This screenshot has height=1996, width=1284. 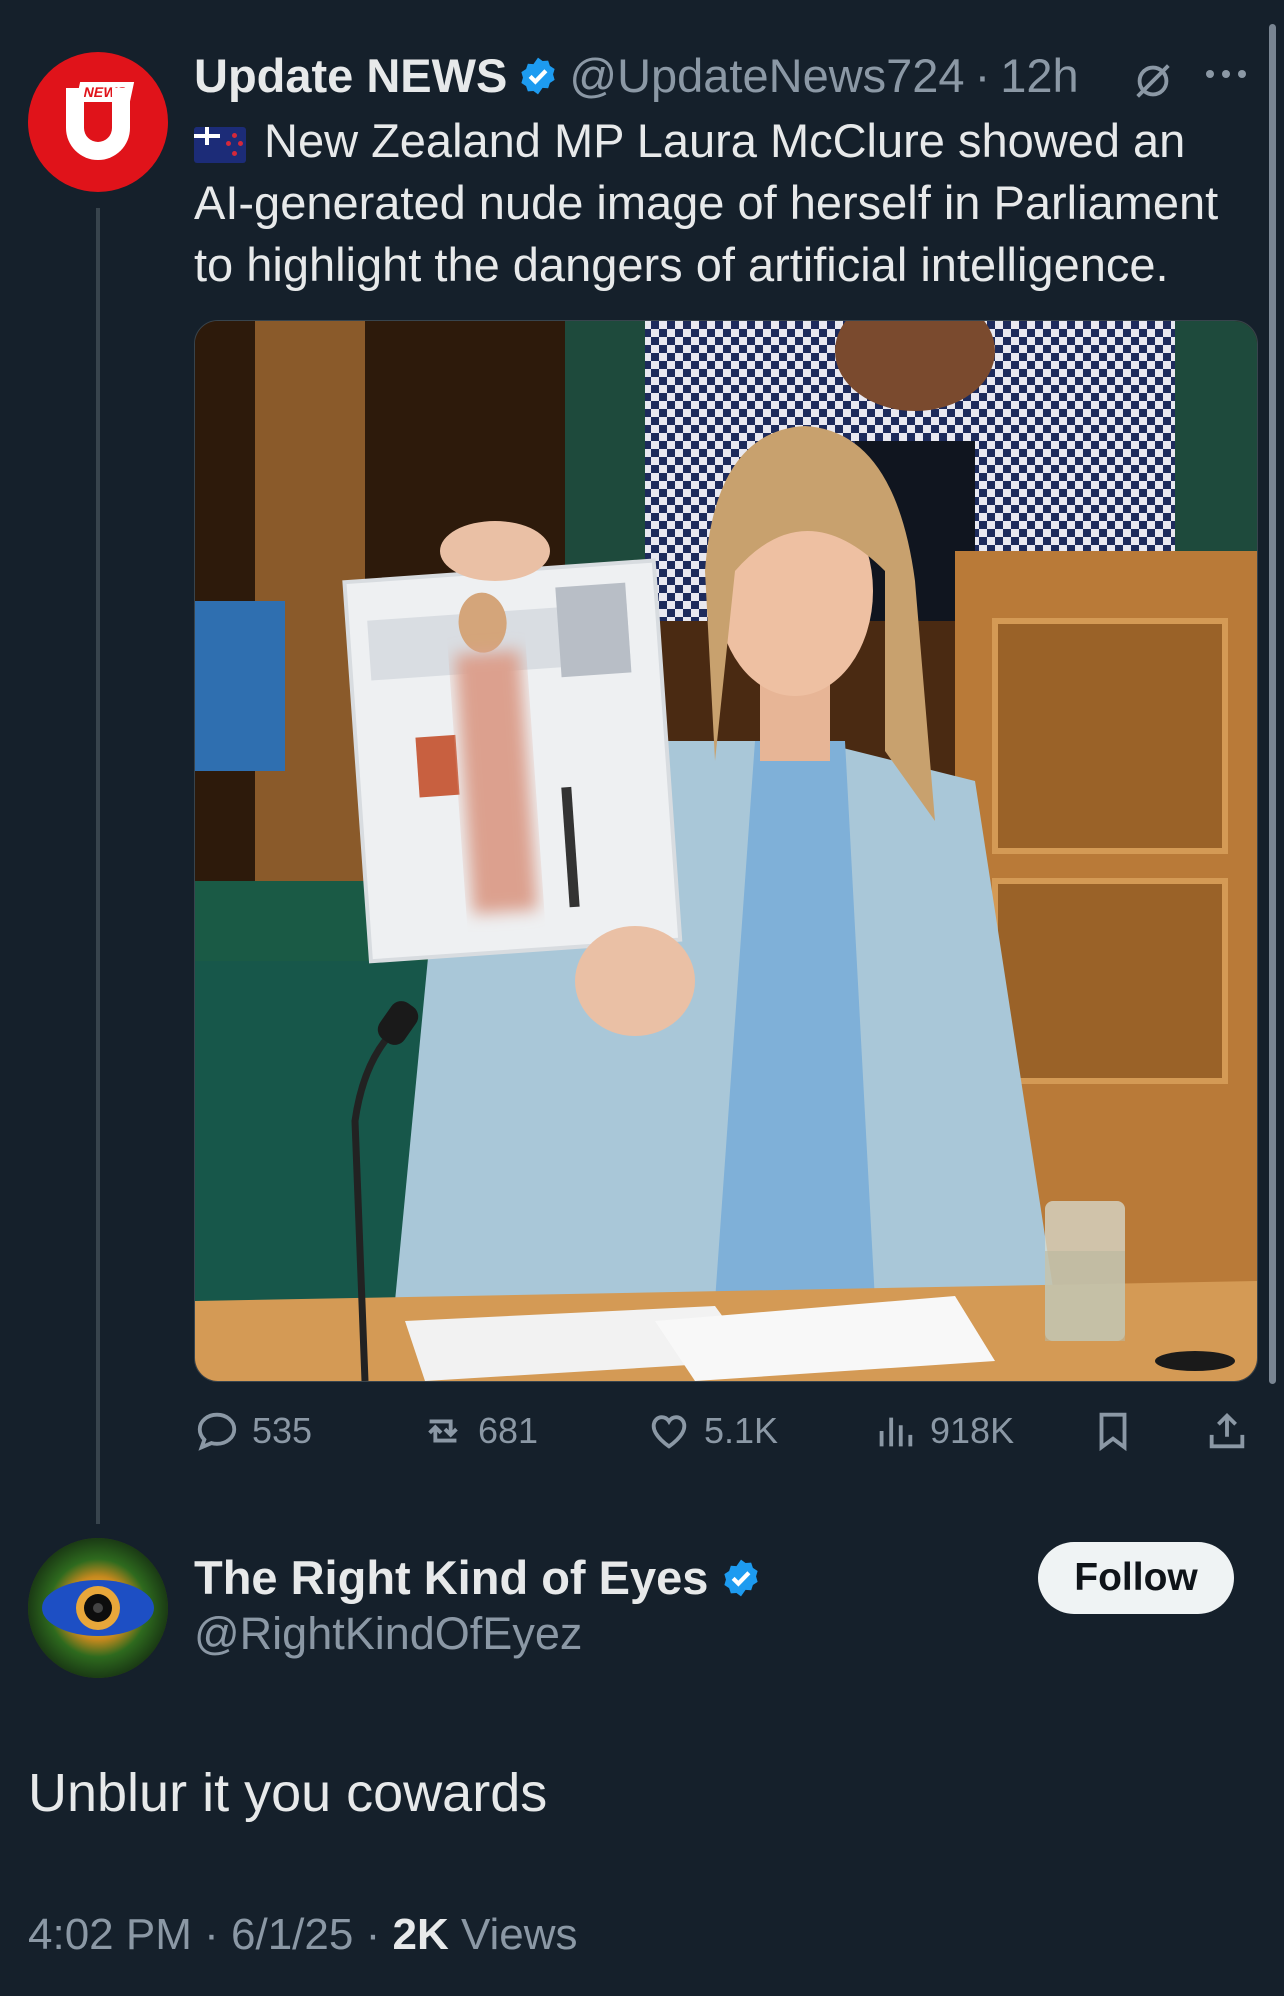 What do you see at coordinates (972, 1430) in the screenshot?
I see `views-count: 918K` at bounding box center [972, 1430].